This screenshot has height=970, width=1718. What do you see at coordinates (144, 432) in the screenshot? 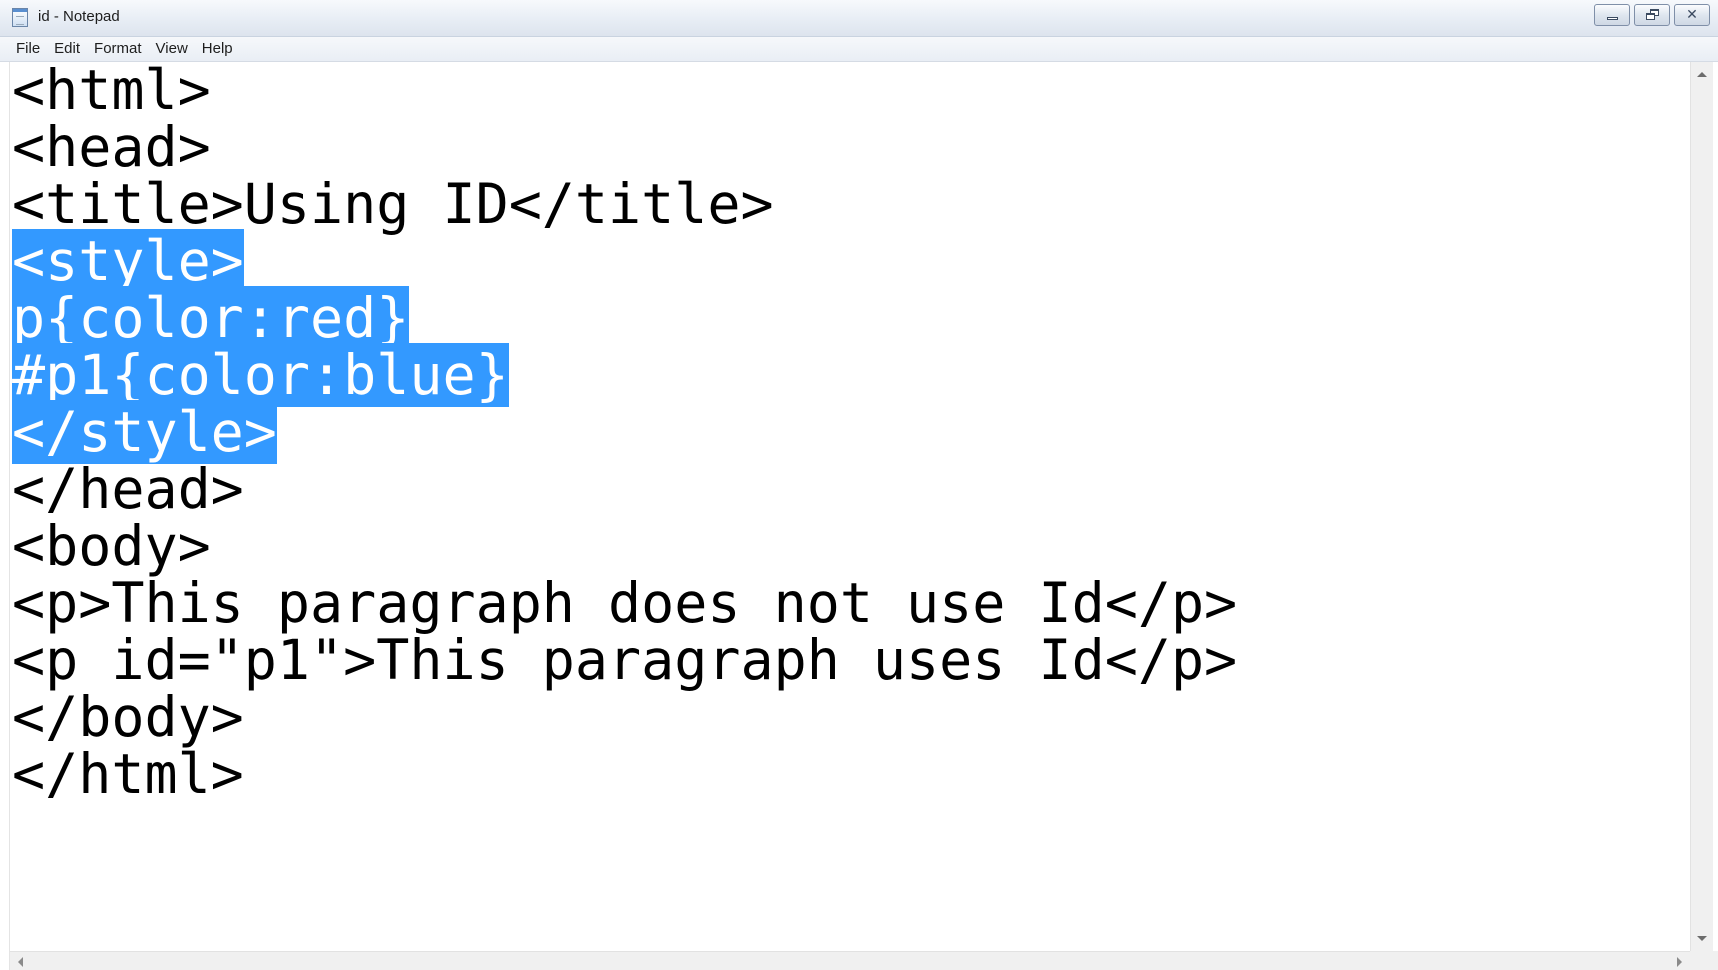
I see `selected-text: </style>` at bounding box center [144, 432].